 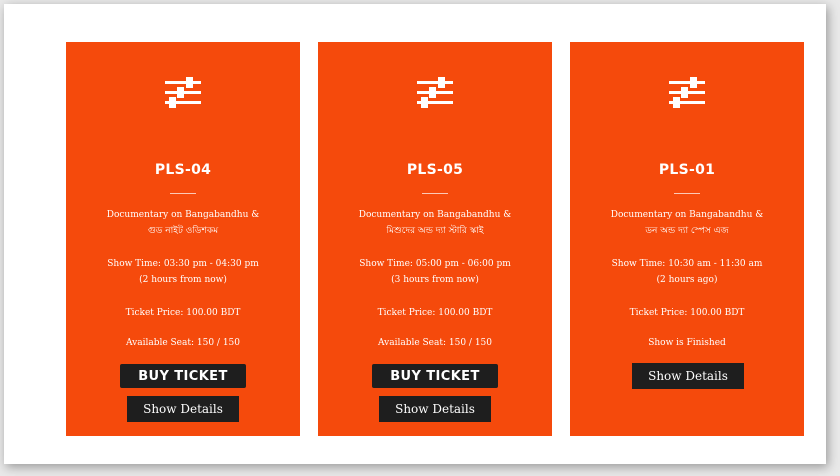 I want to click on show-time: Show Time: 03:30 pm - 04:30 pm, so click(x=183, y=264).